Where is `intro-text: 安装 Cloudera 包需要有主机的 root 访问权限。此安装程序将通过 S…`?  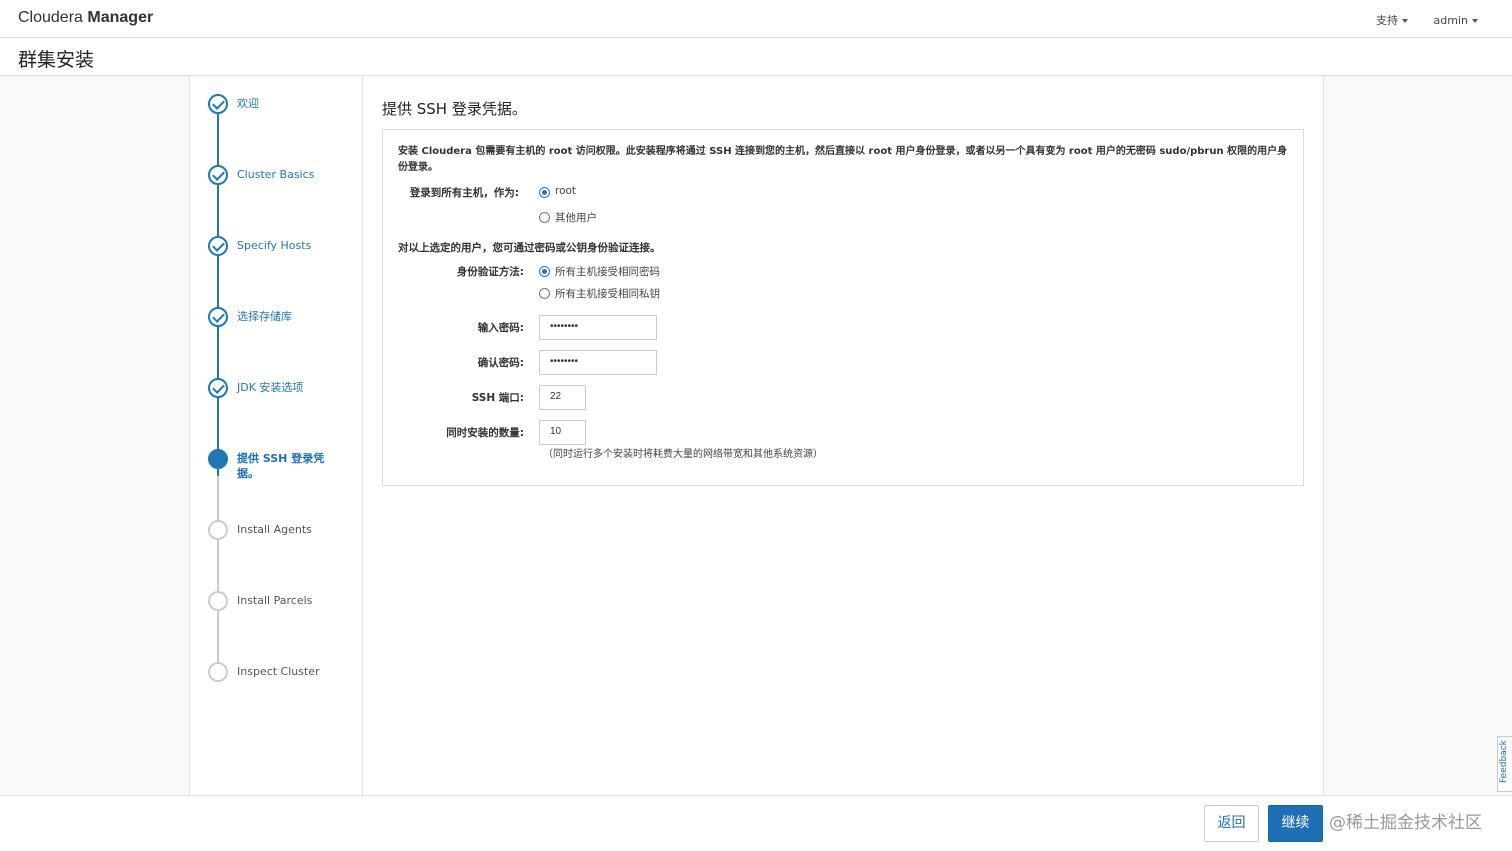
intro-text: 安装 Cloudera 包需要有主机的 root 访问权限。此安装程序将通过 S… is located at coordinates (843, 159).